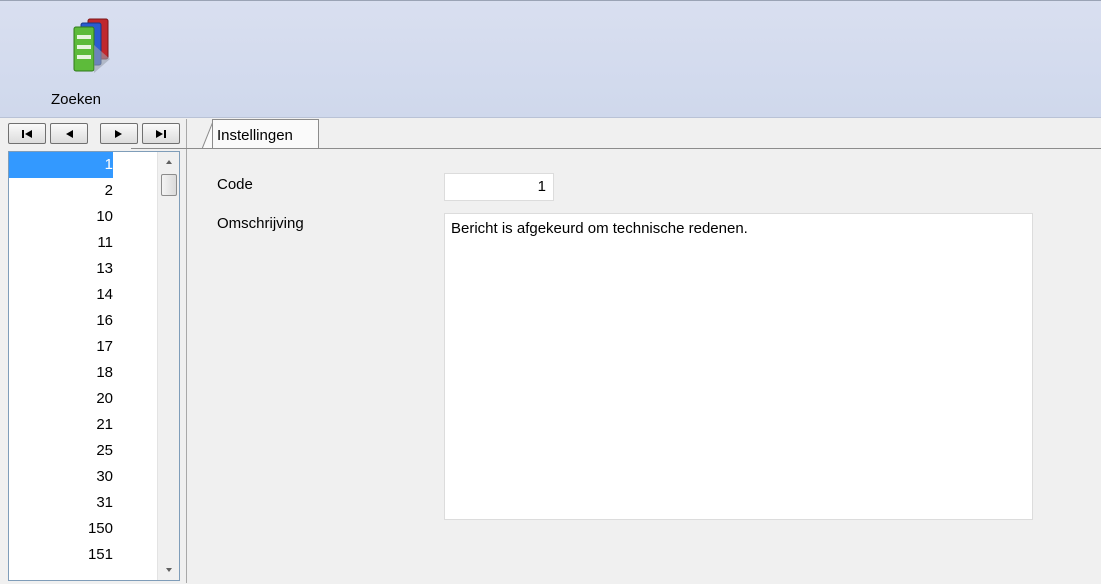 This screenshot has height=584, width=1101. What do you see at coordinates (235, 184) in the screenshot?
I see `code-label: Code` at bounding box center [235, 184].